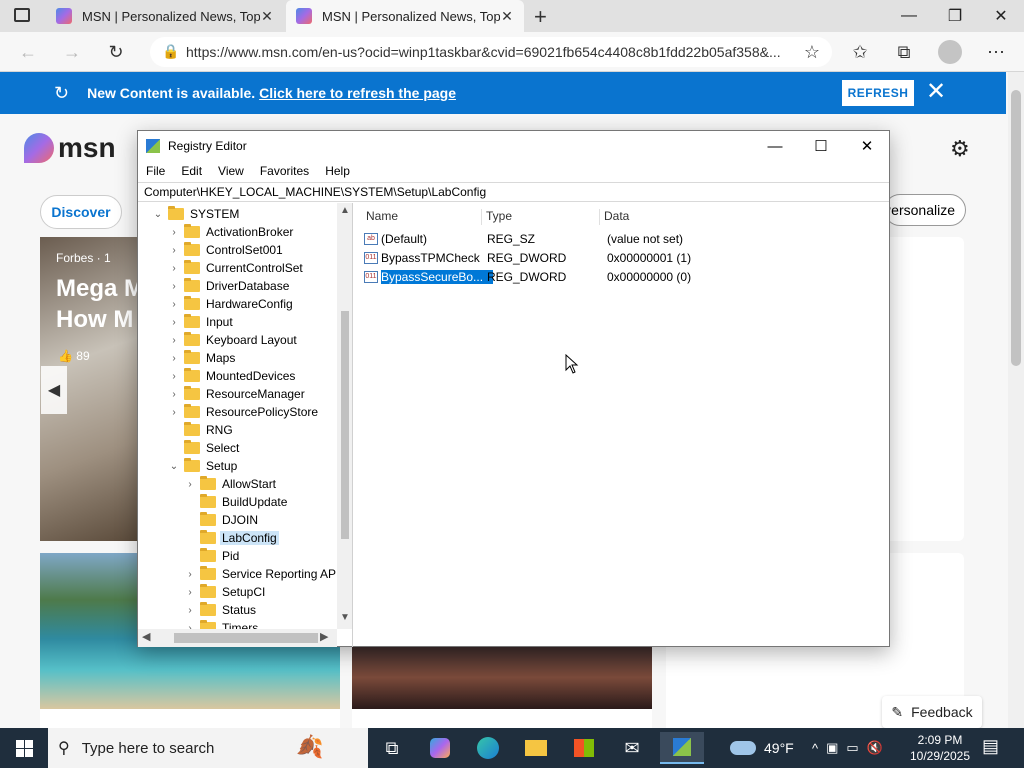  I want to click on menu-item-file: File, so click(155, 171).